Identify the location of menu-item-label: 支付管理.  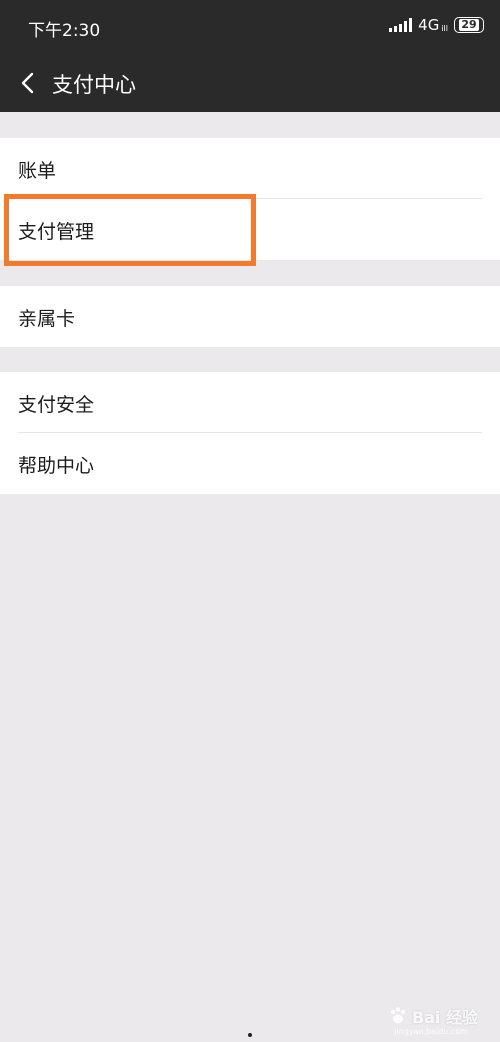
(56, 232).